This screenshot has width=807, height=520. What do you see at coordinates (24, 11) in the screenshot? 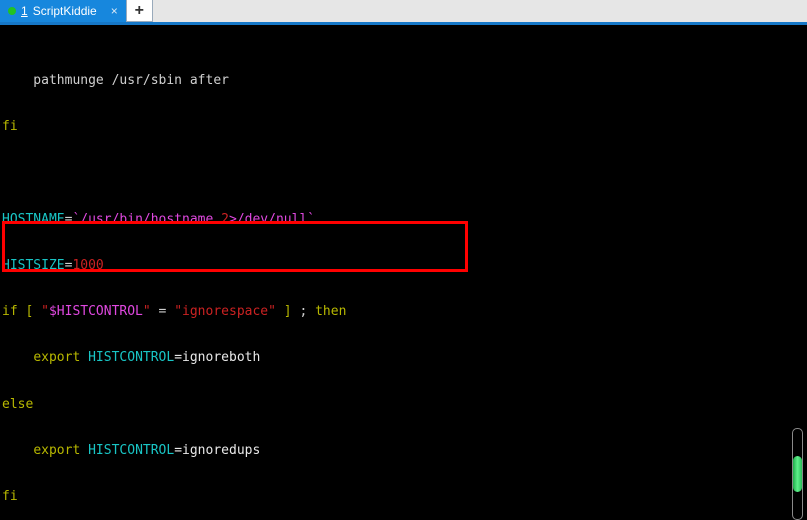
I see `tab-index-label: 1` at bounding box center [24, 11].